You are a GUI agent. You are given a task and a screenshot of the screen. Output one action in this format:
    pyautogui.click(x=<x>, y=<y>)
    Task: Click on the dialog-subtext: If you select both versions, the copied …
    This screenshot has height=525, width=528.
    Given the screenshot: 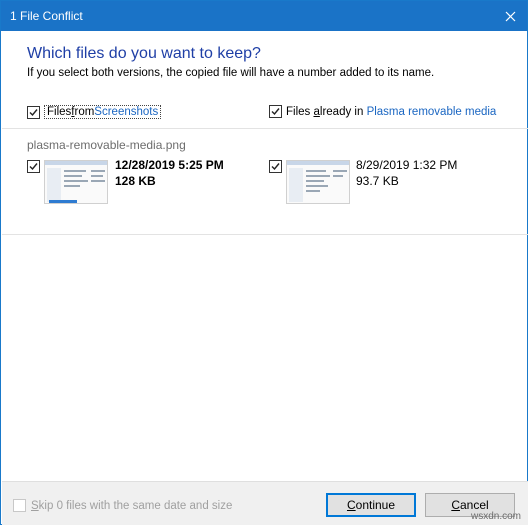 What is the action you would take?
    pyautogui.click(x=231, y=73)
    